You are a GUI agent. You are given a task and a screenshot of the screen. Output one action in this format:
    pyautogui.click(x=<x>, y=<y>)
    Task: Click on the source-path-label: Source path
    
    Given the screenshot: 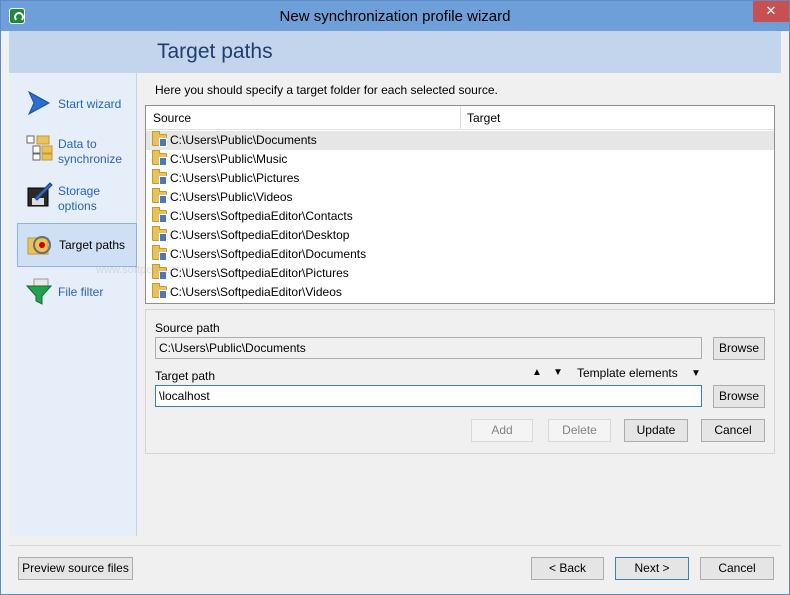 What is the action you would take?
    pyautogui.click(x=187, y=328)
    